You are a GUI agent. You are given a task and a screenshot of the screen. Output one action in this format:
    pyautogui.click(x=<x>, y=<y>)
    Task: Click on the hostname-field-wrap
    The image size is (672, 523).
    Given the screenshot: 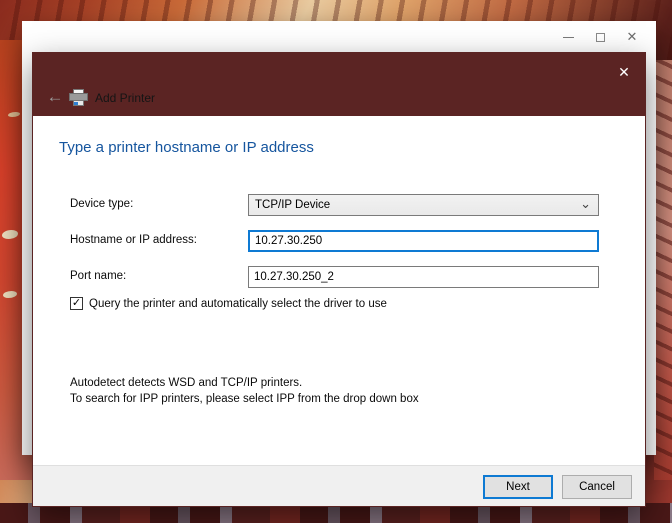 What is the action you would take?
    pyautogui.click(x=423, y=241)
    